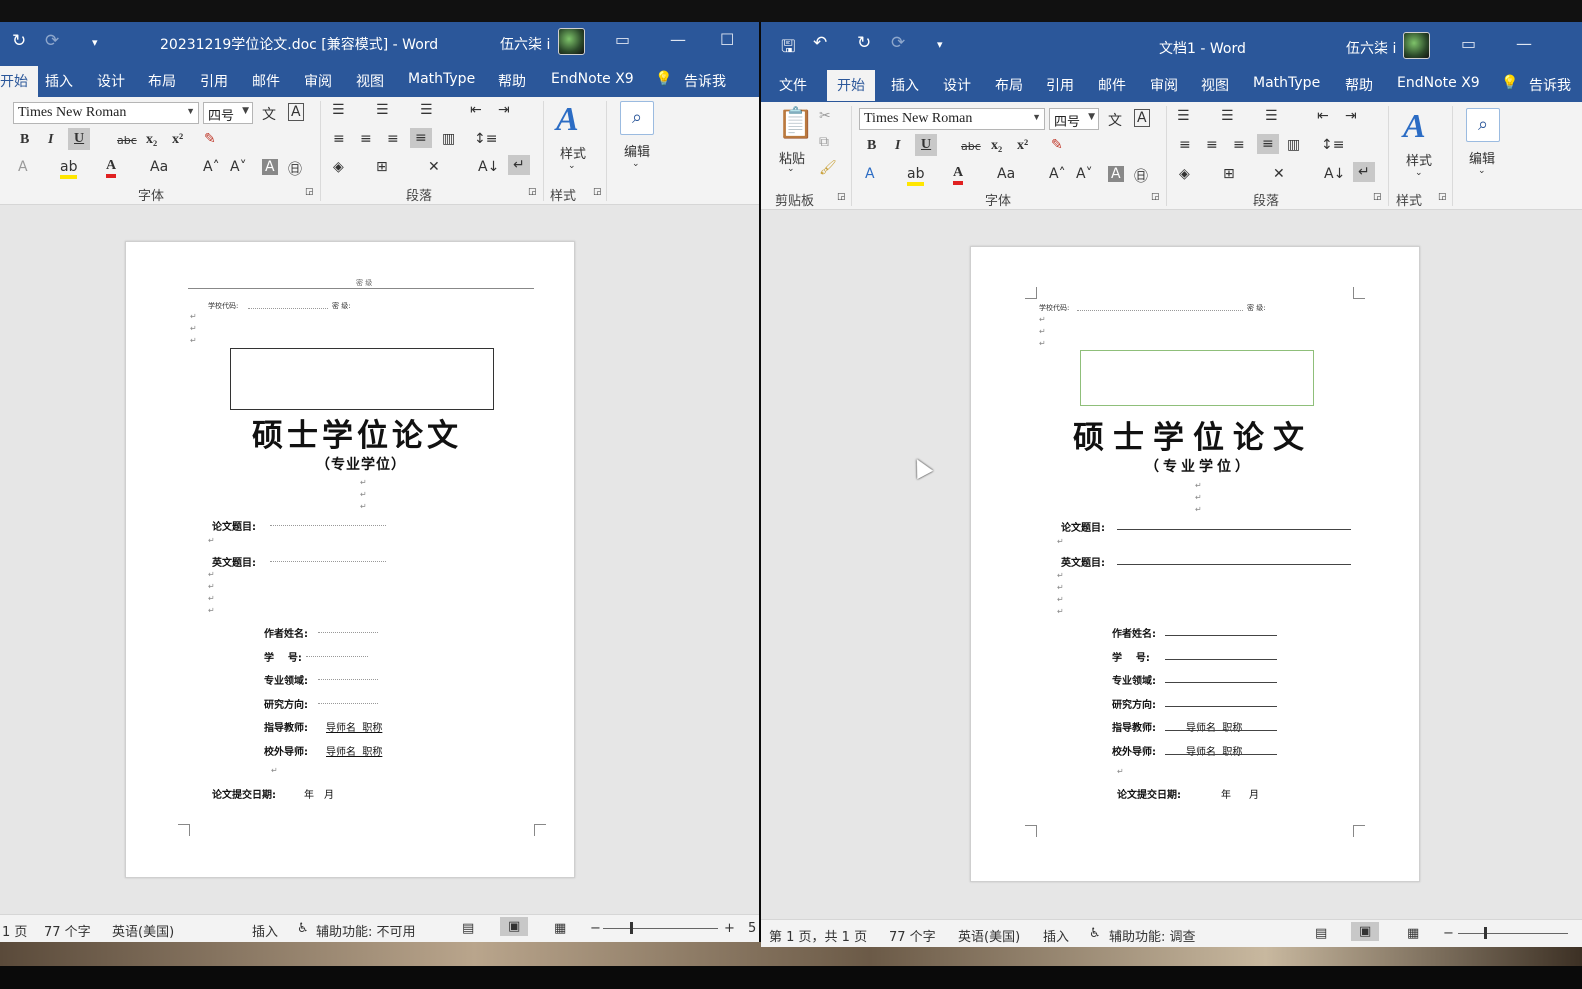  I want to click on format-painter-icon: 🖌, so click(828, 168).